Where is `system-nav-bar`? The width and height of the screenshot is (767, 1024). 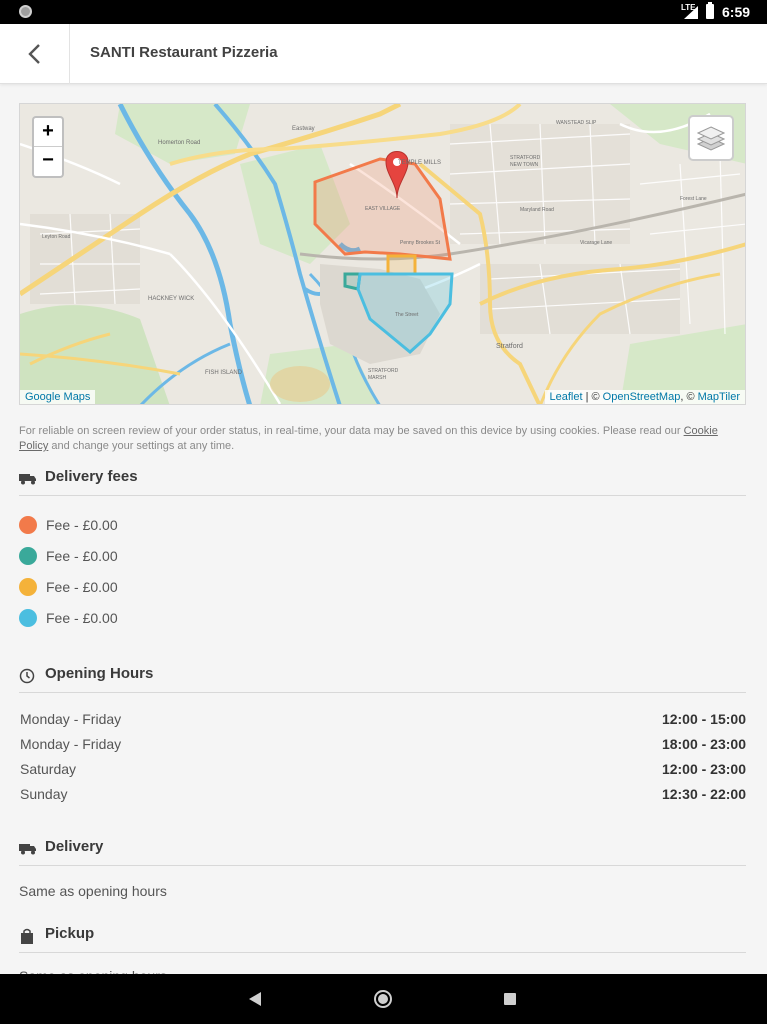
system-nav-bar is located at coordinates (383, 999).